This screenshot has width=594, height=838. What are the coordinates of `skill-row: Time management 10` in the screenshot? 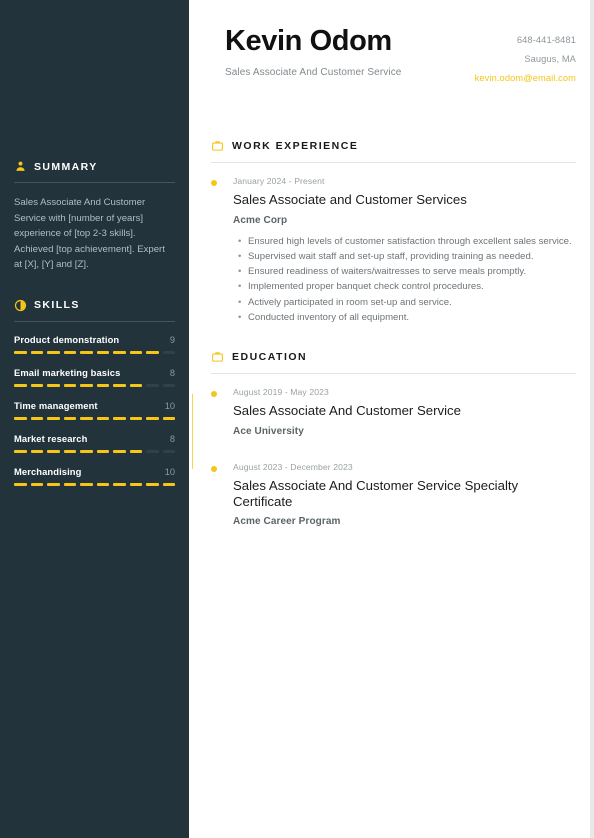 It's located at (94, 405).